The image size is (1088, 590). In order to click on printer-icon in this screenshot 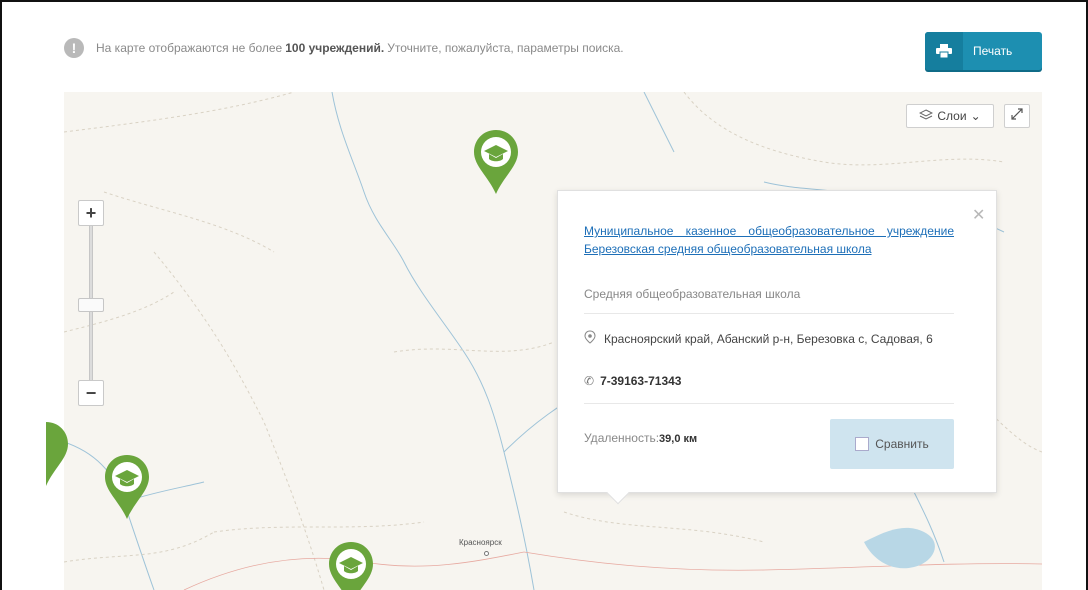, I will do `click(944, 51)`.